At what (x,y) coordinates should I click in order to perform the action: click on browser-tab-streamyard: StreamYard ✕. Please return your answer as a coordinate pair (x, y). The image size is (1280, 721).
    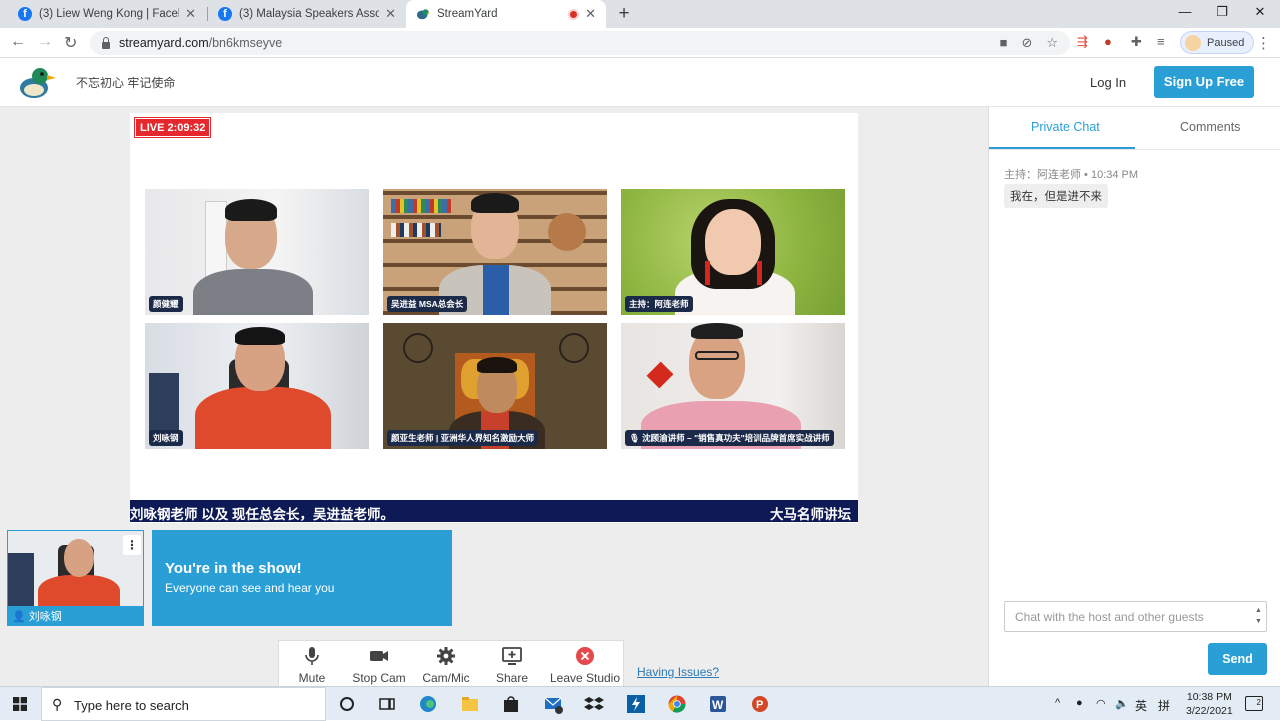
    Looking at the image, I should click on (506, 14).